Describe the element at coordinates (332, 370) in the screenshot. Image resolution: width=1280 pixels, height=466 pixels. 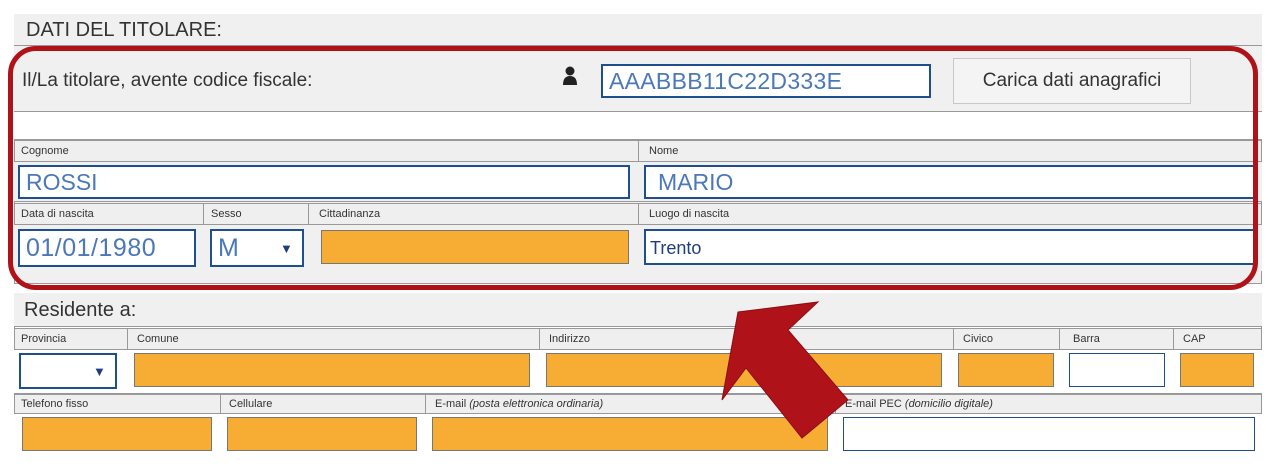
I see `comune-input` at that location.